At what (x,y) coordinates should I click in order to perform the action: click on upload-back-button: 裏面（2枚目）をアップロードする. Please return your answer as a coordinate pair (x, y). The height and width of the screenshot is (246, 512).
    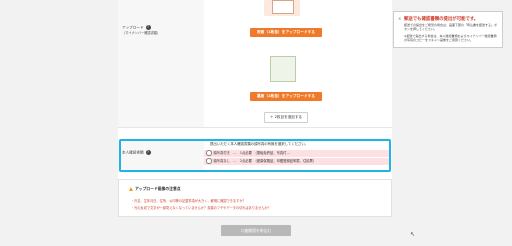
    Looking at the image, I should click on (286, 96).